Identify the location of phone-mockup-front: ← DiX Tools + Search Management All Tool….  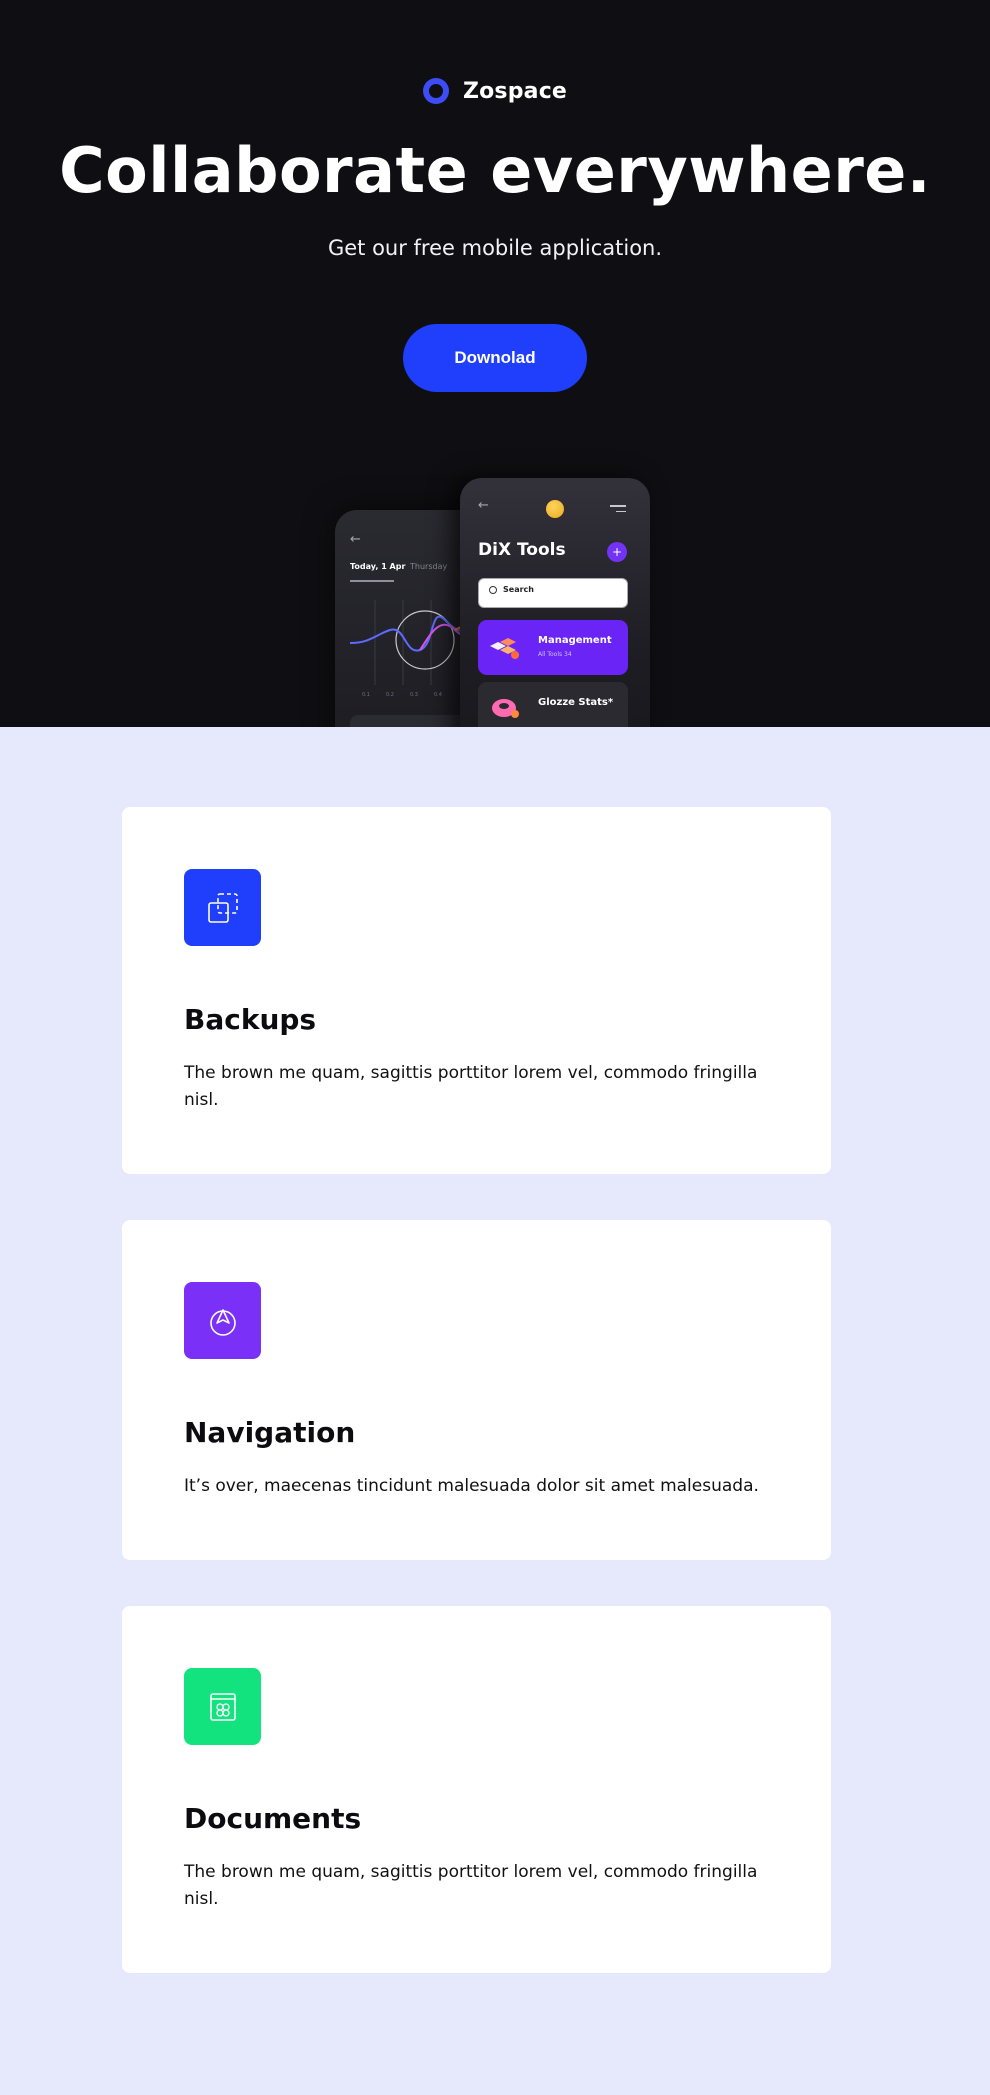
(555, 602).